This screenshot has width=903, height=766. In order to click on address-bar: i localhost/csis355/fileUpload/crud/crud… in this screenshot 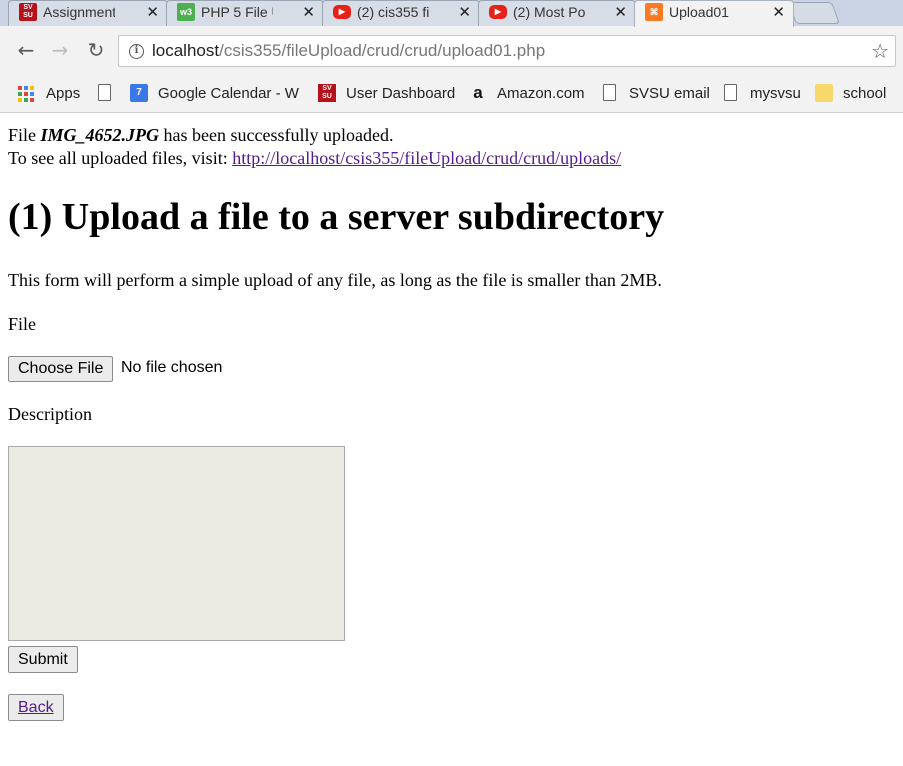, I will do `click(507, 51)`.